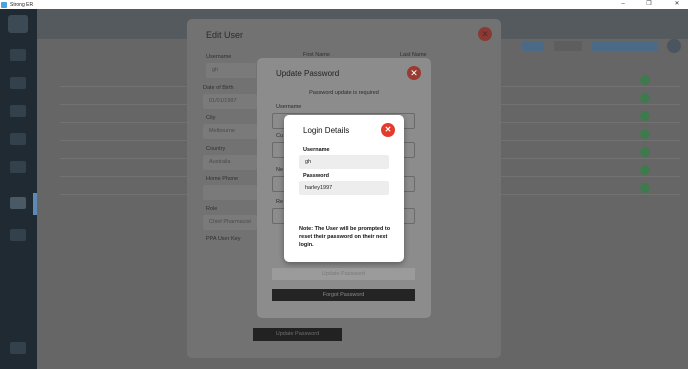  What do you see at coordinates (344, 93) in the screenshot?
I see `password-required-message: Password update is required` at bounding box center [344, 93].